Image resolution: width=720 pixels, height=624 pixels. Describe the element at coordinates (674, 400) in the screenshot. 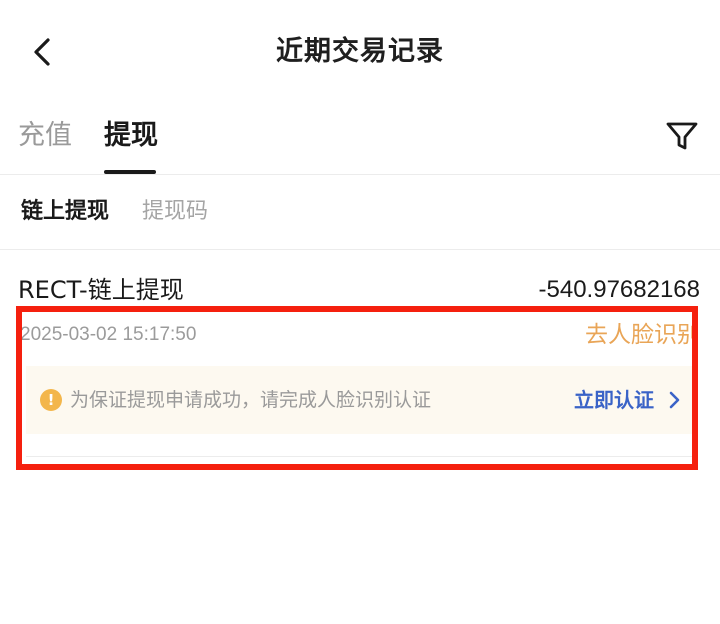

I see `chevron-right-icon` at that location.